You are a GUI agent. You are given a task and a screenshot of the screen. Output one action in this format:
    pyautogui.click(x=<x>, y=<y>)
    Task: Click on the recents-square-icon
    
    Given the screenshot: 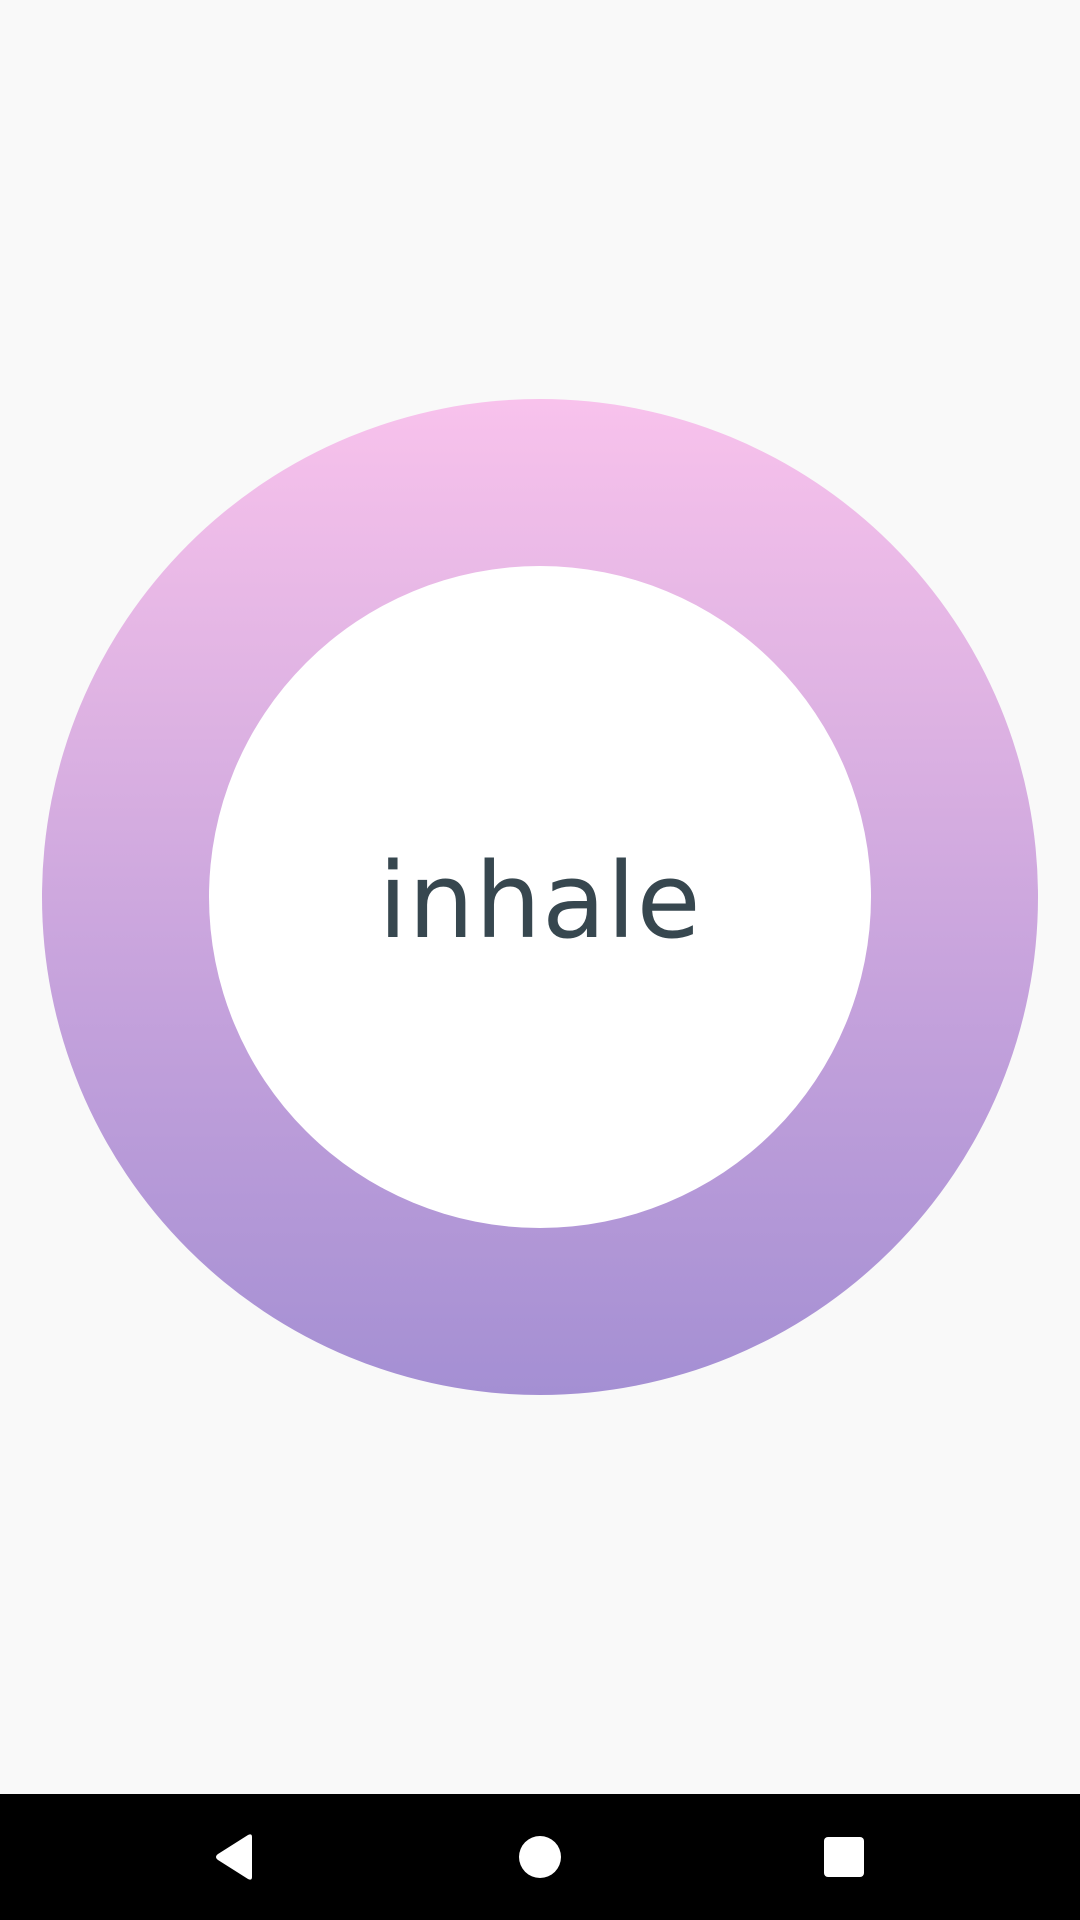 What is the action you would take?
    pyautogui.click(x=844, y=1857)
    